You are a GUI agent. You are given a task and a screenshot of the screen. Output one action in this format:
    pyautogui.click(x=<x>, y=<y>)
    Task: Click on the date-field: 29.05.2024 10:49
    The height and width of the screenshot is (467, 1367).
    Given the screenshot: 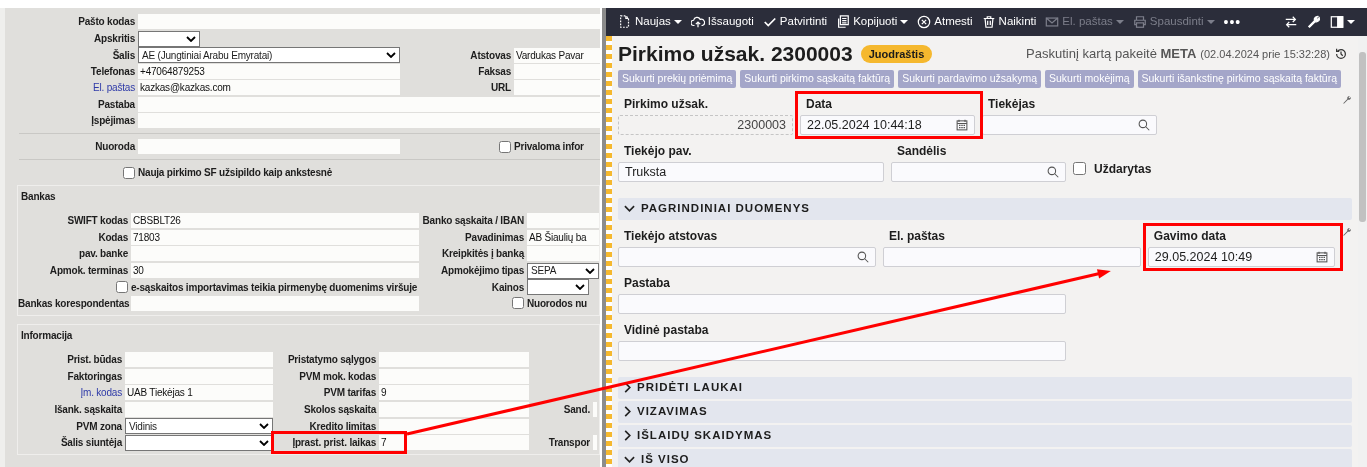 What is the action you would take?
    pyautogui.click(x=1241, y=256)
    